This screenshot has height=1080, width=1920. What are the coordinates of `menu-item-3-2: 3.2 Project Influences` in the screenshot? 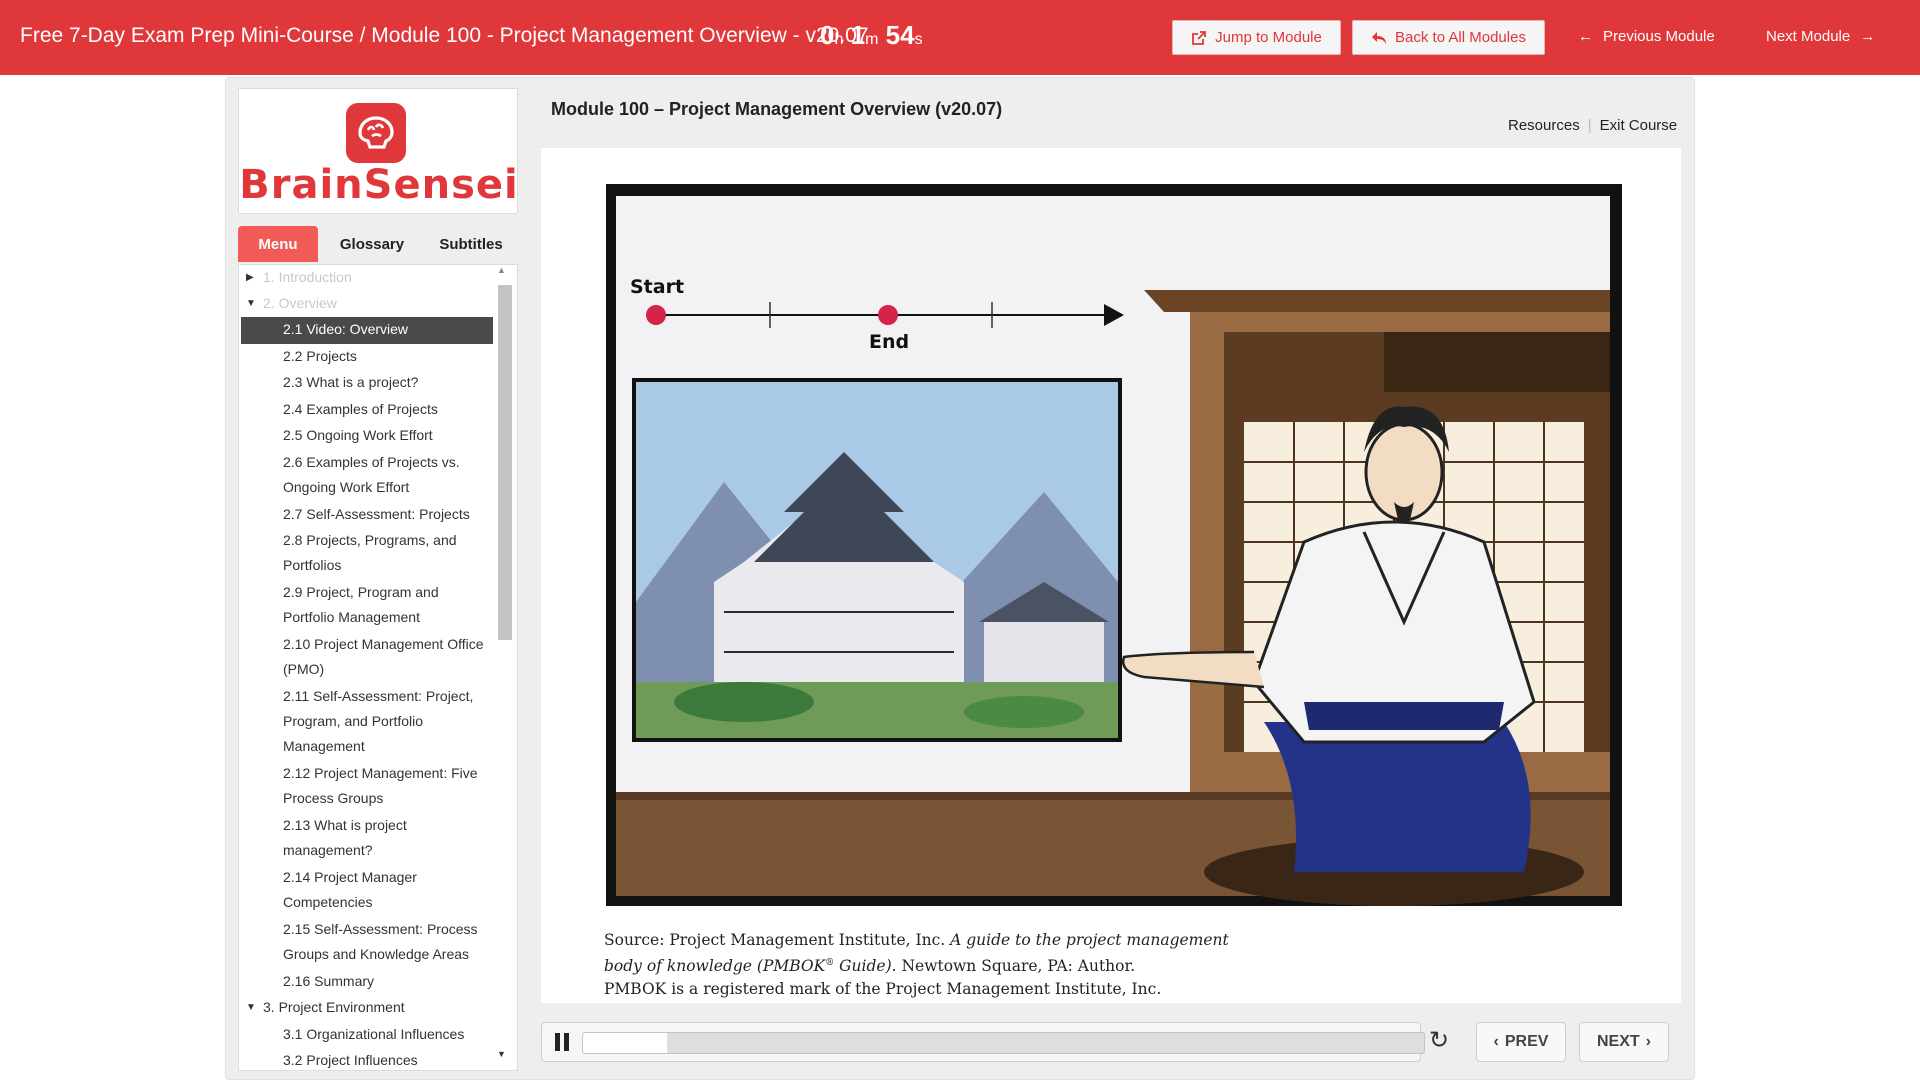 It's located at (367, 1059).